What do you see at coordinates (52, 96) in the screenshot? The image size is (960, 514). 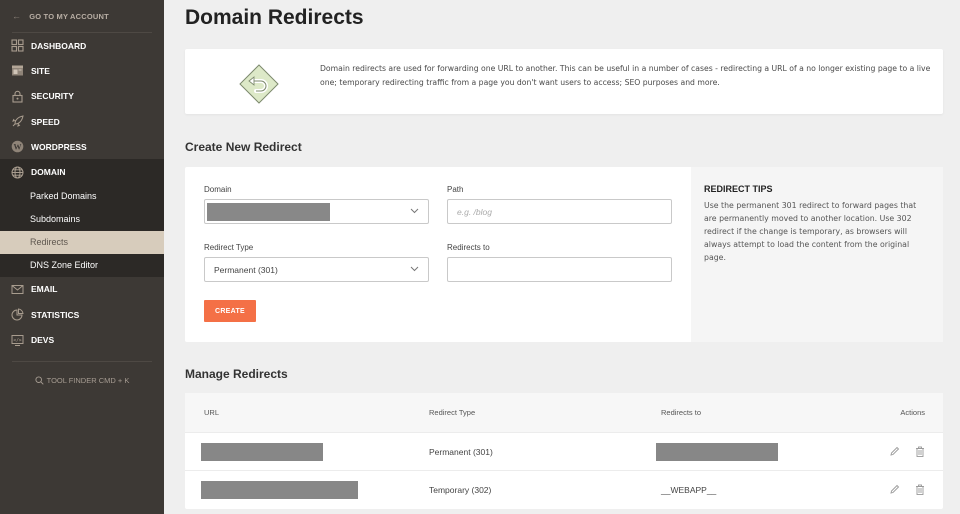 I see `sidebar-item-label: SECURITY` at bounding box center [52, 96].